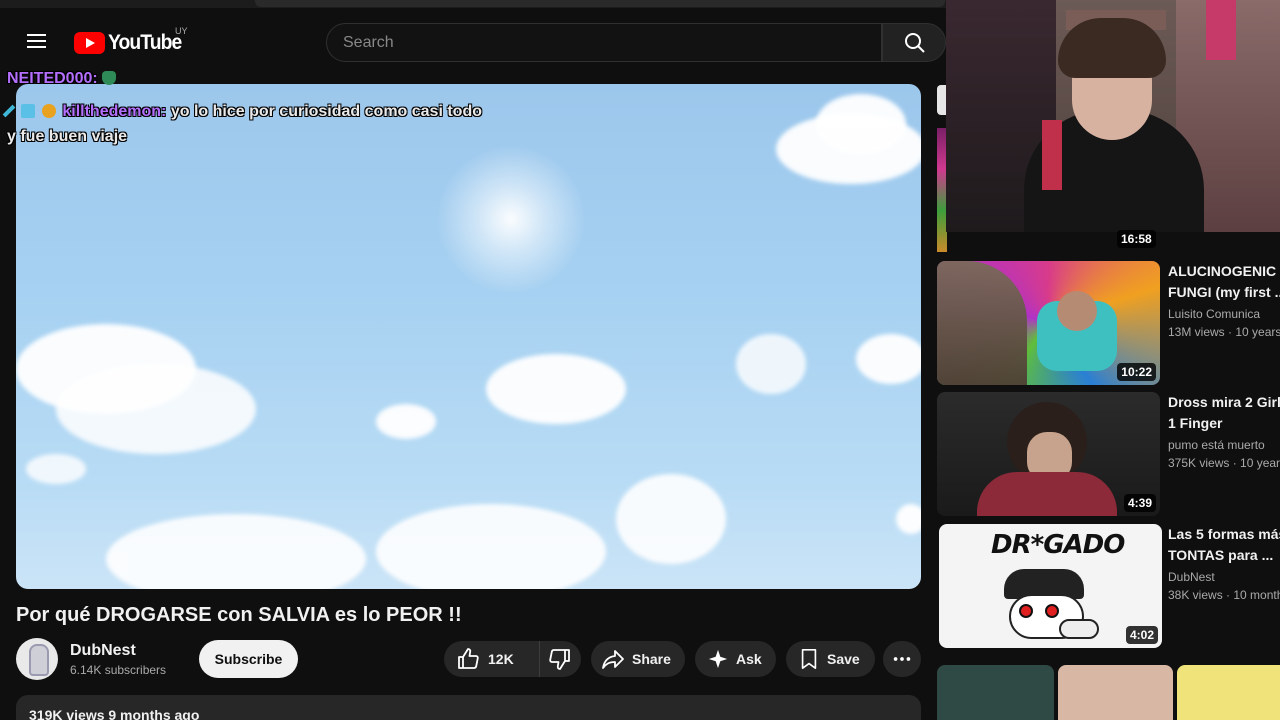 The height and width of the screenshot is (720, 1280). I want to click on video-title: ALUCINOGENIC, so click(1222, 271).